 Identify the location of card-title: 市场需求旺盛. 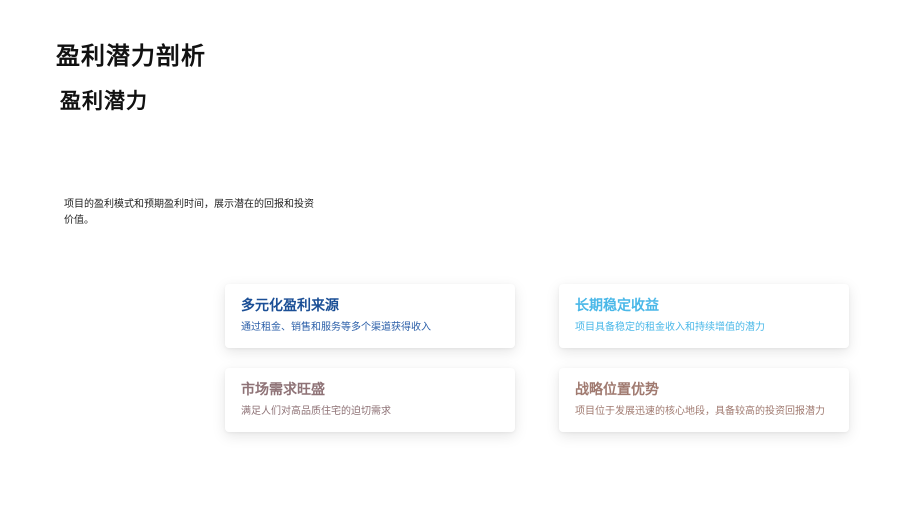
(283, 390).